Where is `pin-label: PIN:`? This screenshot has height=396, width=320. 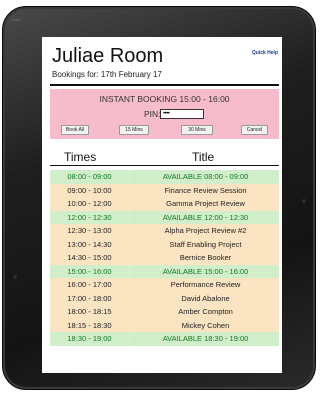
pin-label: PIN: is located at coordinates (152, 114).